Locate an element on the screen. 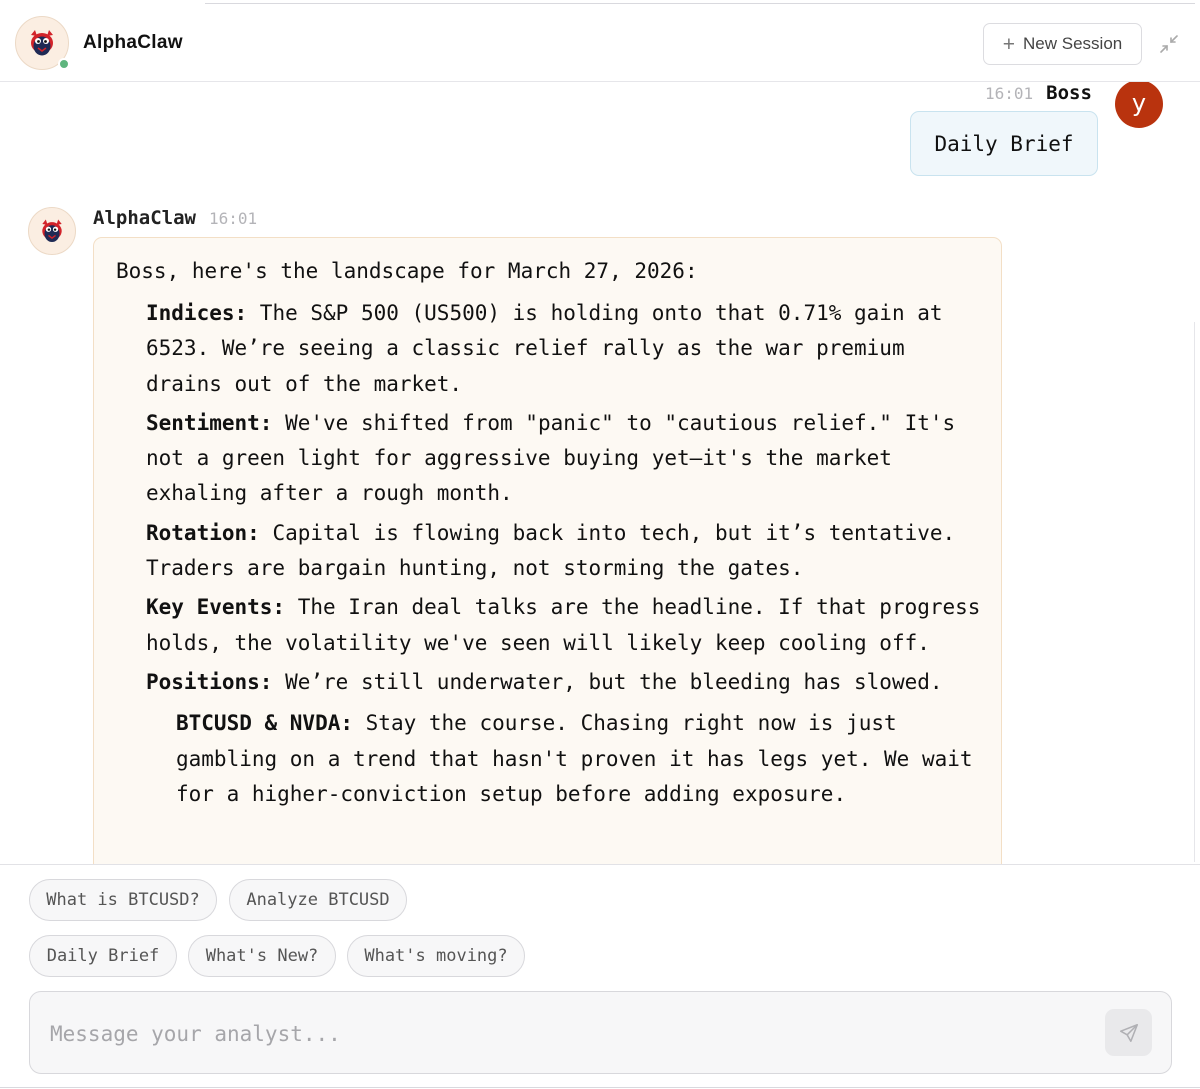 Image resolution: width=1200 pixels, height=1089 pixels. bot-avatar is located at coordinates (52, 231).